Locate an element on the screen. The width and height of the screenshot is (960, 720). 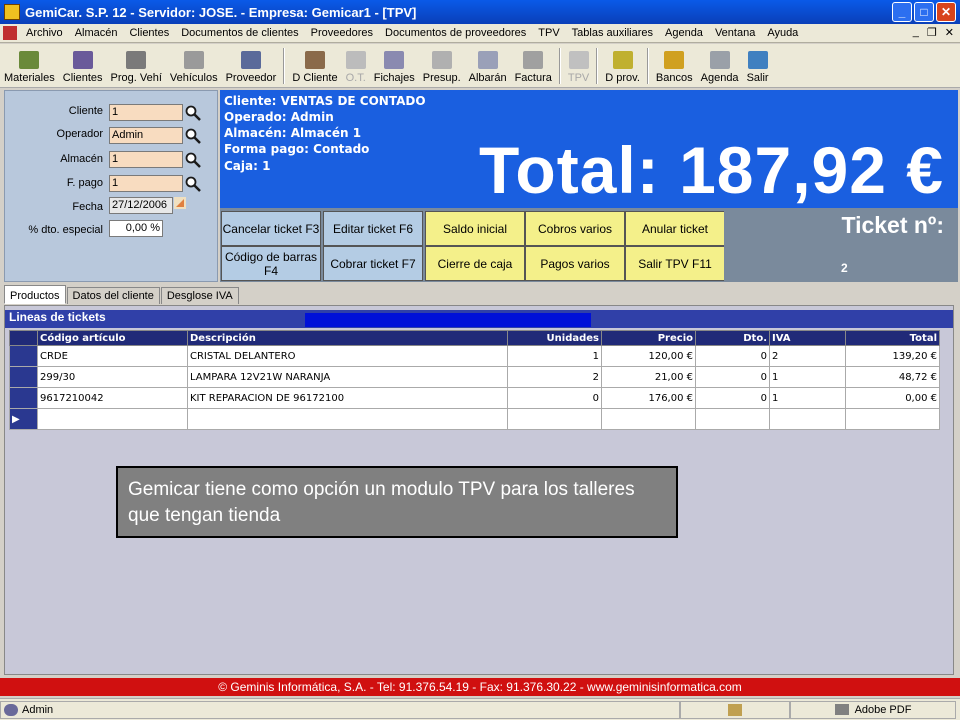
col-precio: Precio is located at coordinates (648, 338).